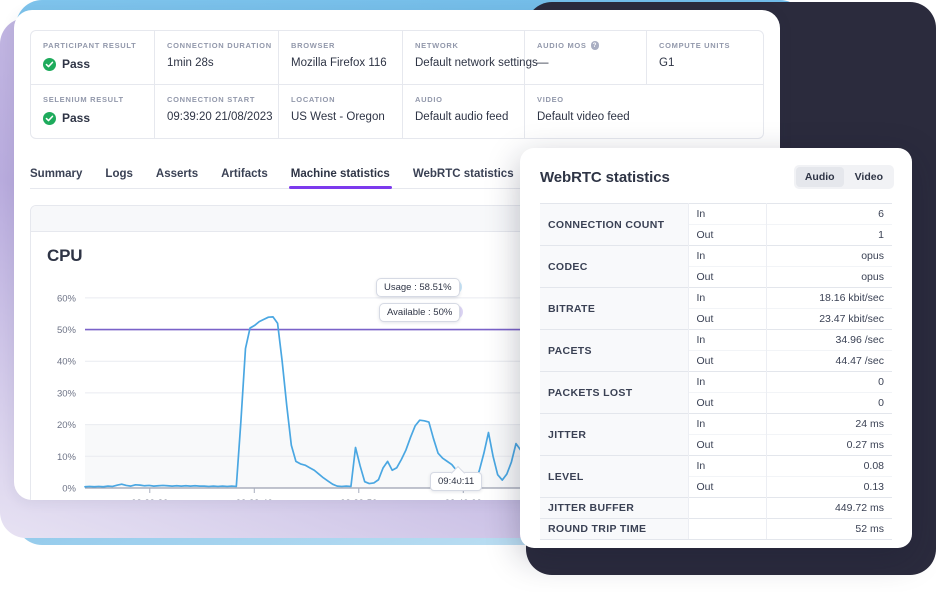  Describe the element at coordinates (339, 63) in the screenshot. I see `summary-cell-value: Mozilla Firefox 116` at that location.